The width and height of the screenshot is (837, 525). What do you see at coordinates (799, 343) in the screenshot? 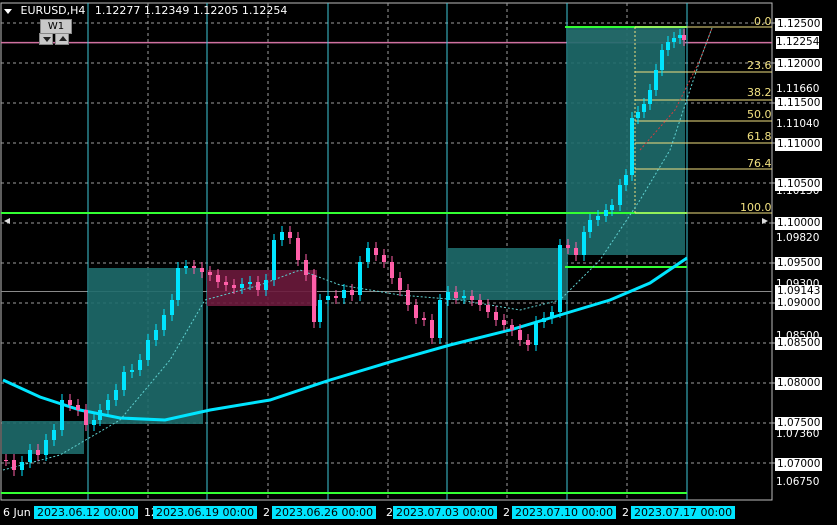
I see `price-label: 1.08500` at bounding box center [799, 343].